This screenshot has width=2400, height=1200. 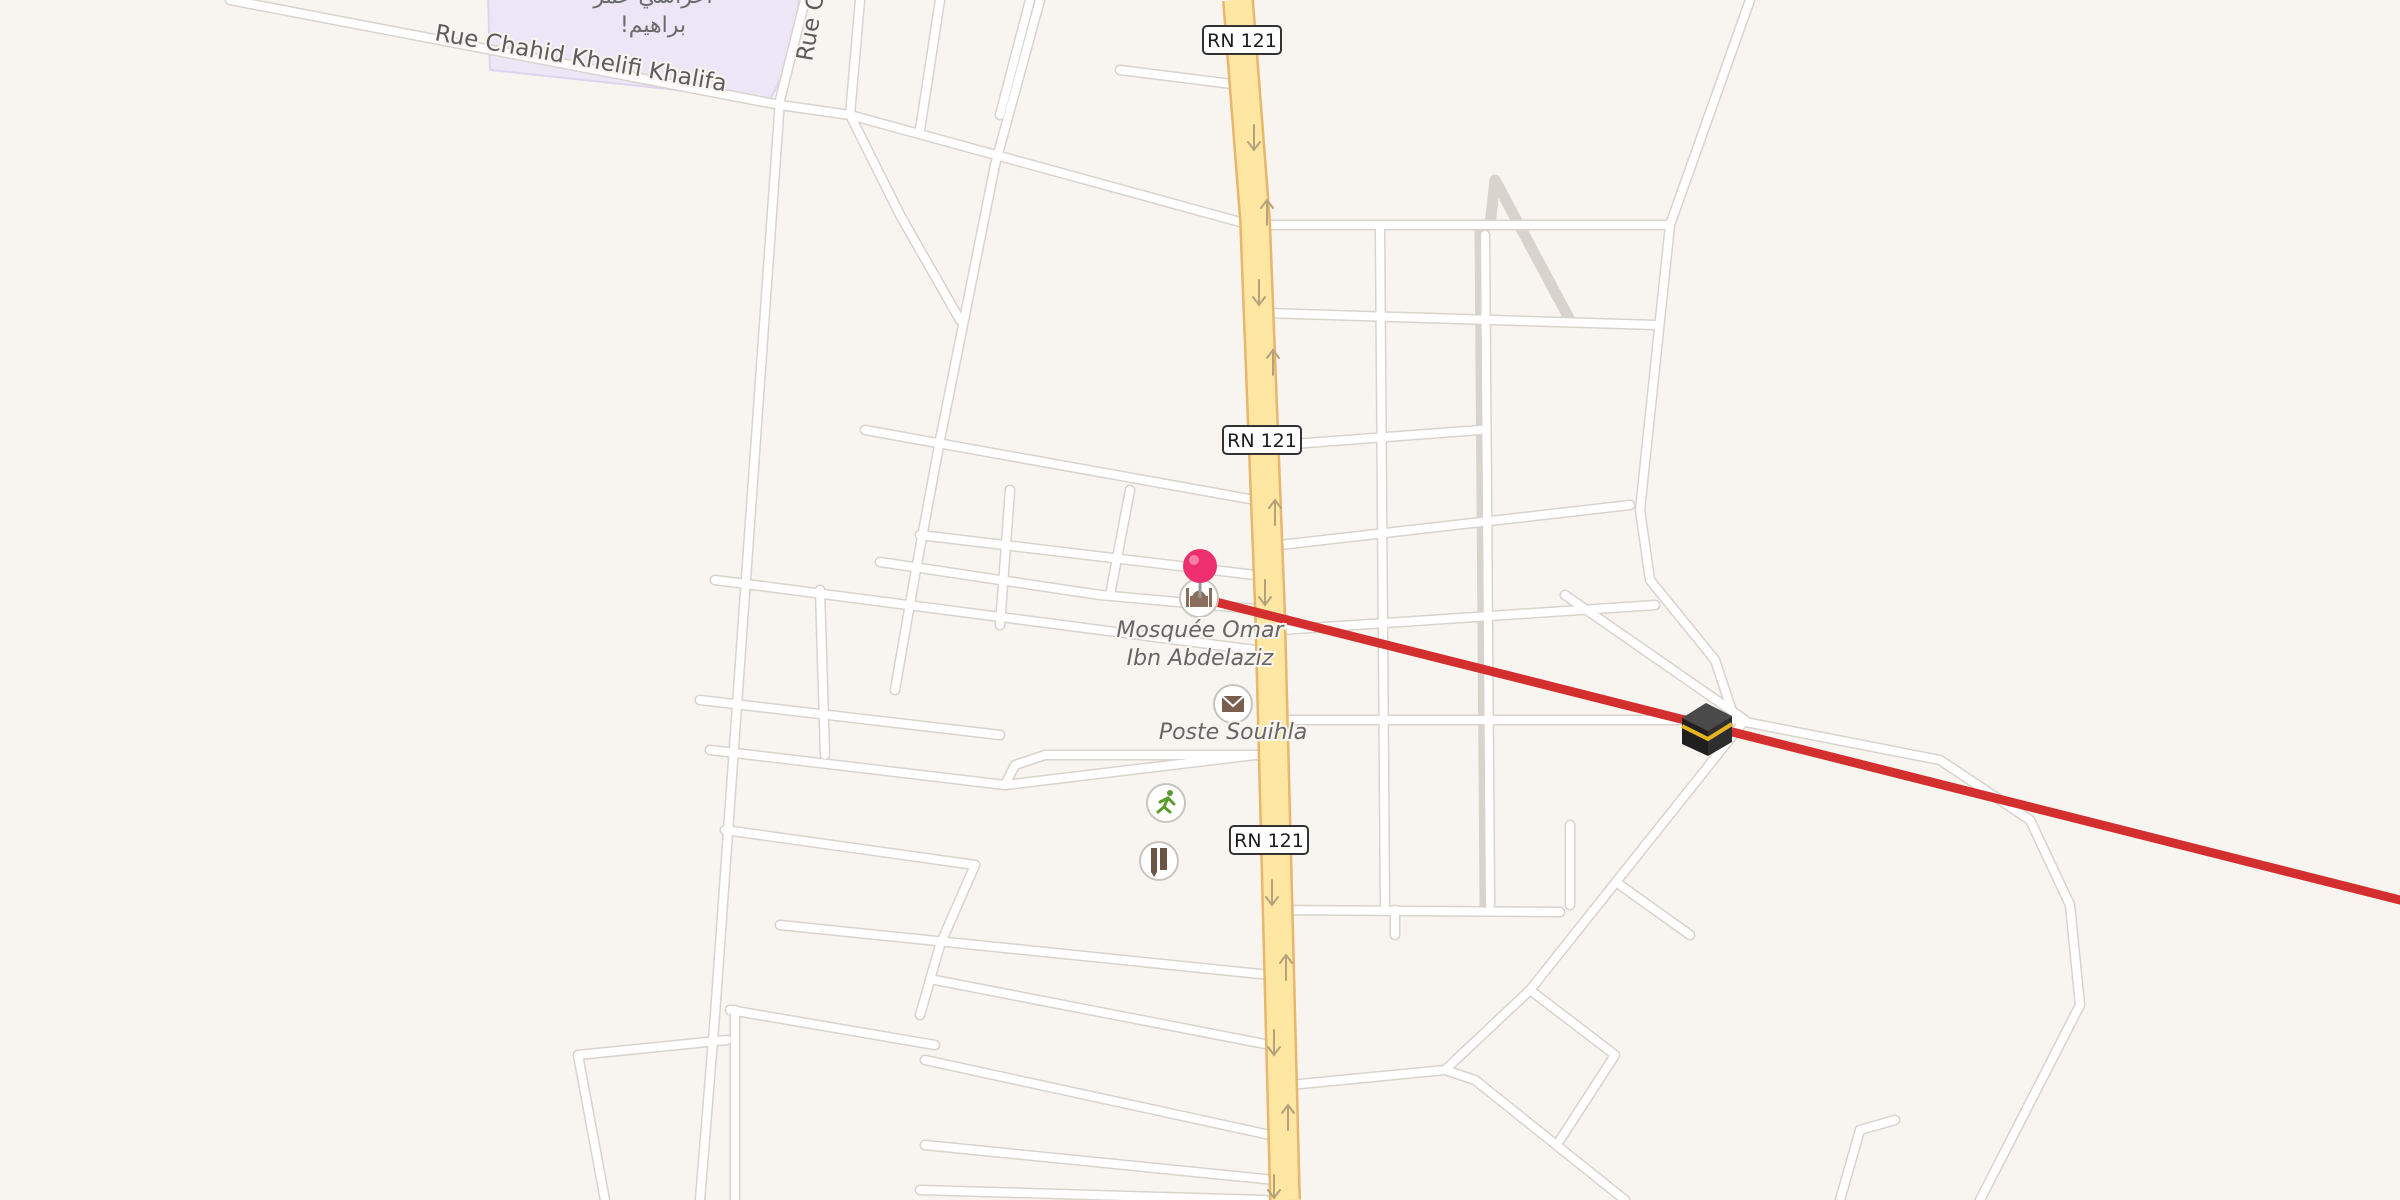 I want to click on area-label-line1: اعراسي عمر, so click(x=652, y=4).